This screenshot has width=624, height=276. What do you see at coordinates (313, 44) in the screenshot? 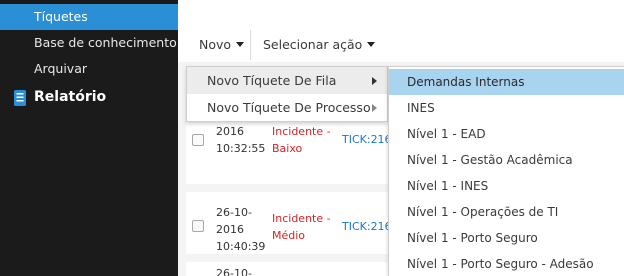
I see `select-action-label: Selecionar ação` at bounding box center [313, 44].